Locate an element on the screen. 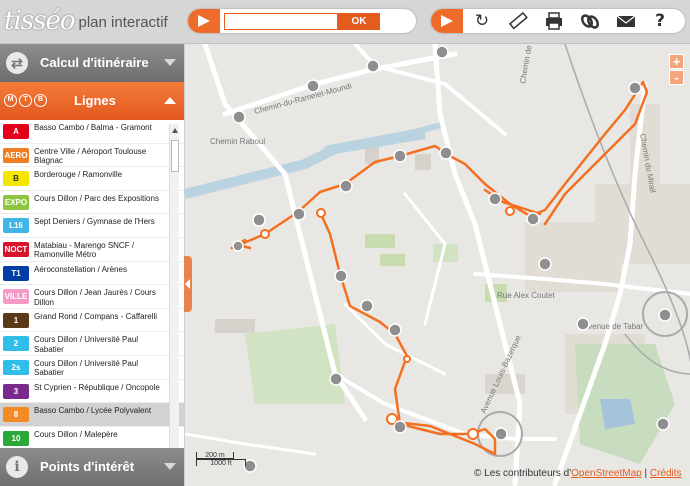 The height and width of the screenshot is (486, 690). zoom-in-button: + is located at coordinates (676, 61).